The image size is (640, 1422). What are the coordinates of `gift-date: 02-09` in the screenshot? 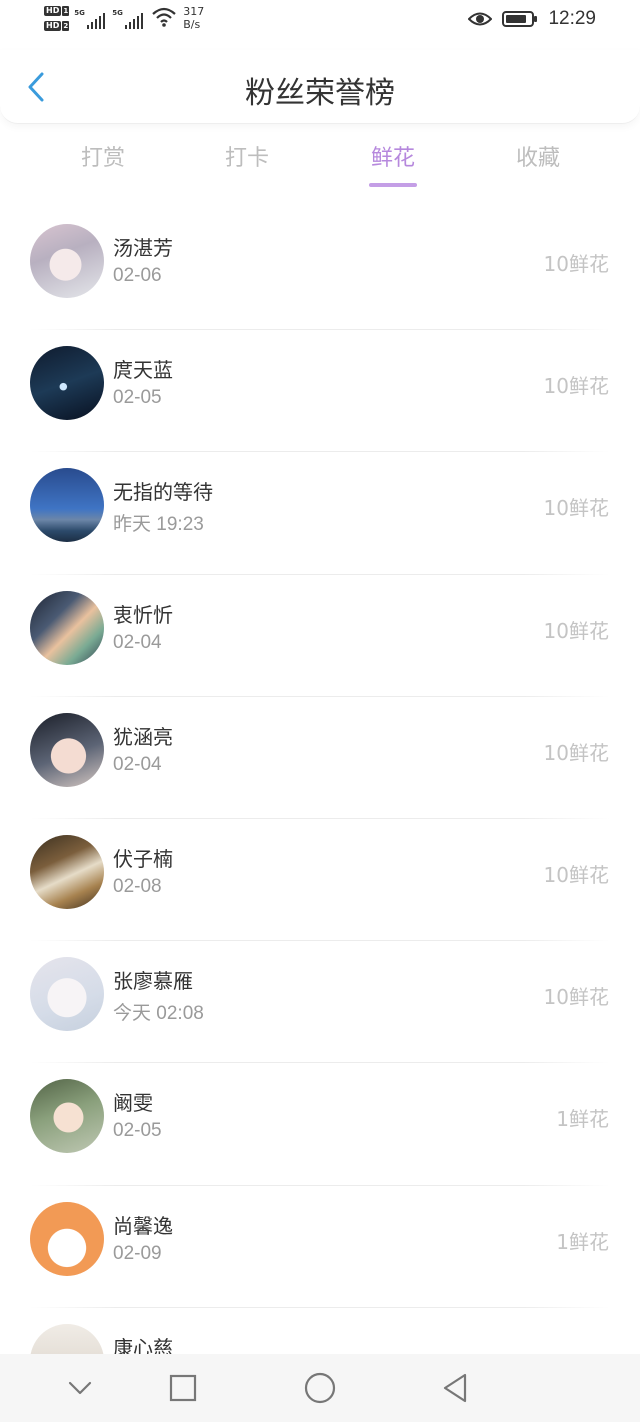 It's located at (137, 1253).